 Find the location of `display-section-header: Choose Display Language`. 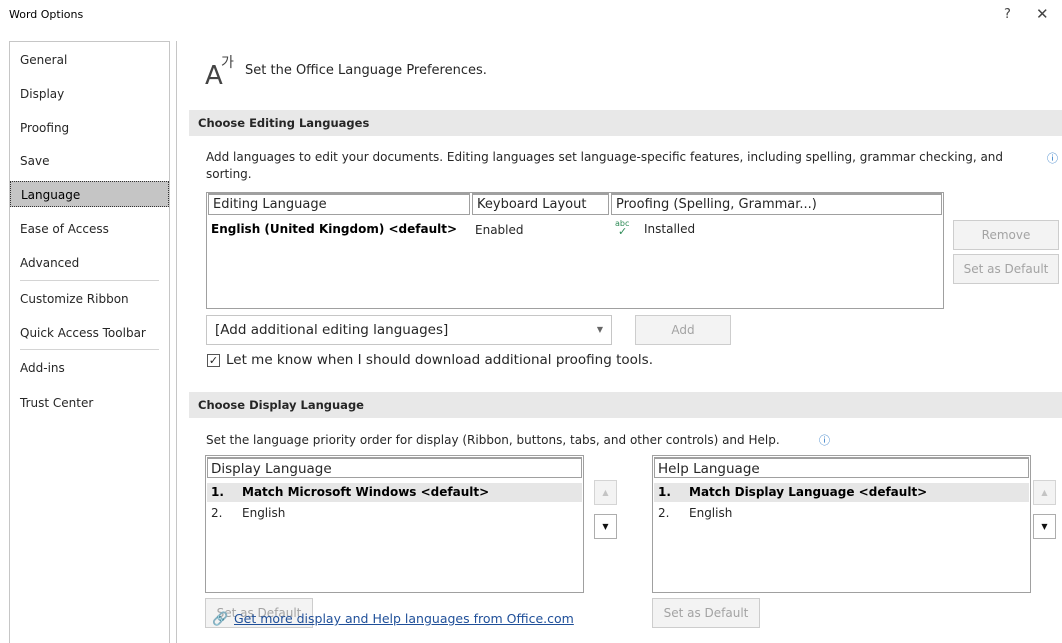

display-section-header: Choose Display Language is located at coordinates (625, 405).